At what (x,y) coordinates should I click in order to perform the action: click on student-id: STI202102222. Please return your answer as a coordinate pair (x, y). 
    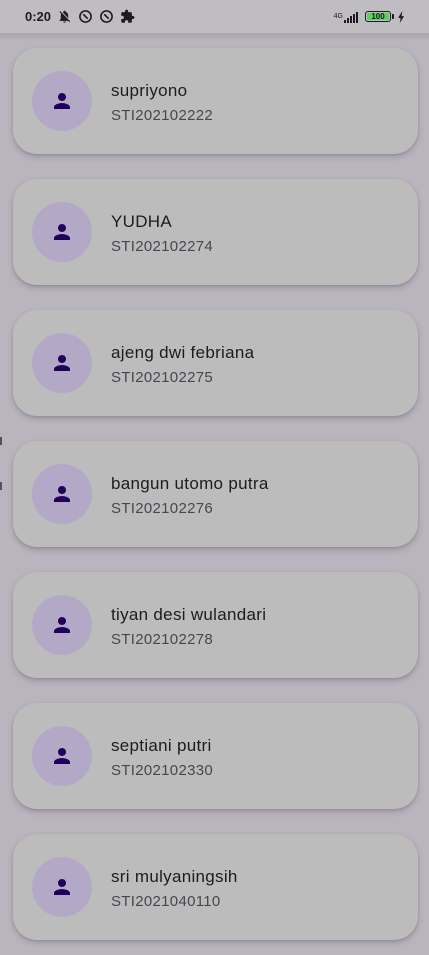
    Looking at the image, I should click on (162, 115).